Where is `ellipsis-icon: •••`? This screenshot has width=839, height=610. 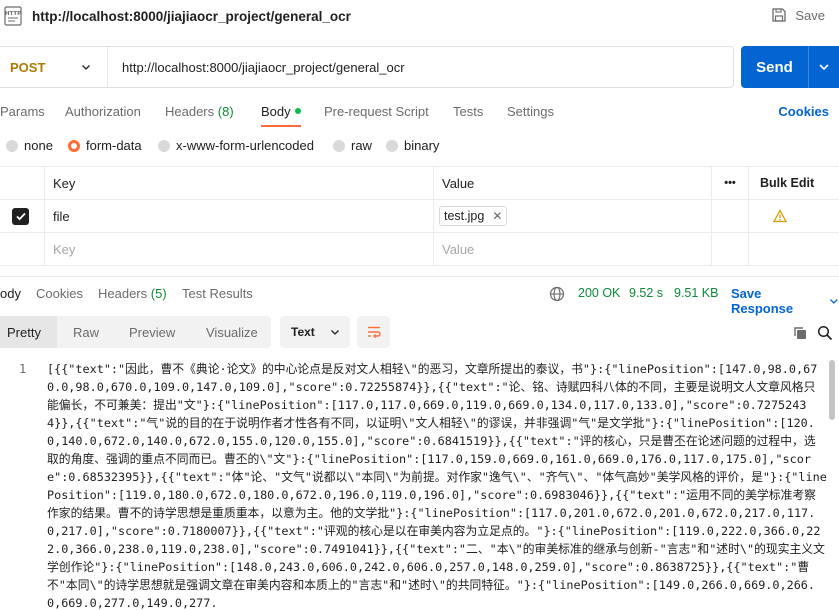 ellipsis-icon: ••• is located at coordinates (730, 183).